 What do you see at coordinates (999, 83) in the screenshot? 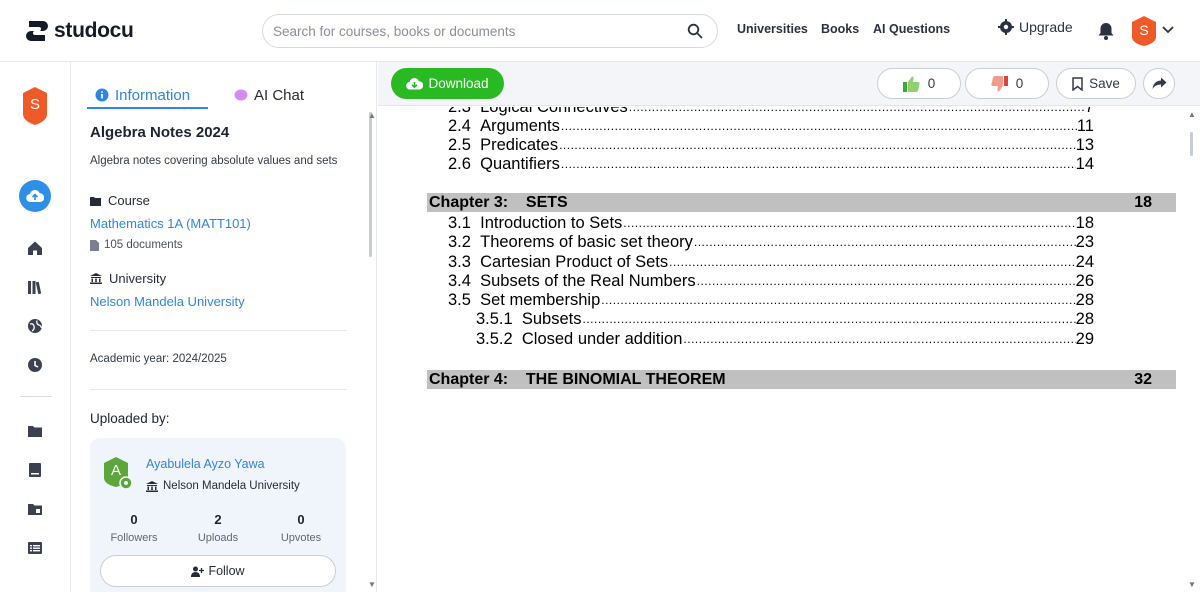
I see `thumbs-down-icon` at bounding box center [999, 83].